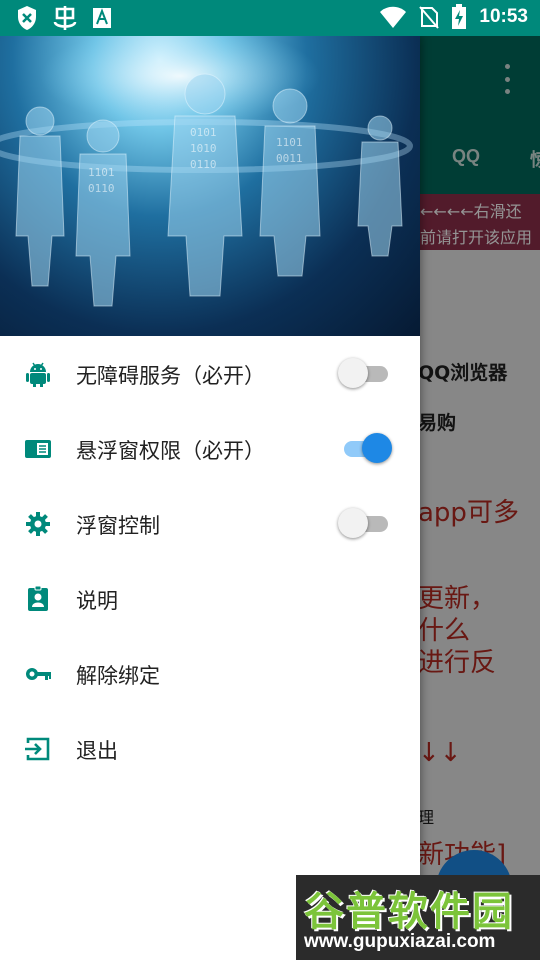 The image size is (540, 960). I want to click on menu-item-accessibility: 无障碍服务（必开）, so click(210, 373).